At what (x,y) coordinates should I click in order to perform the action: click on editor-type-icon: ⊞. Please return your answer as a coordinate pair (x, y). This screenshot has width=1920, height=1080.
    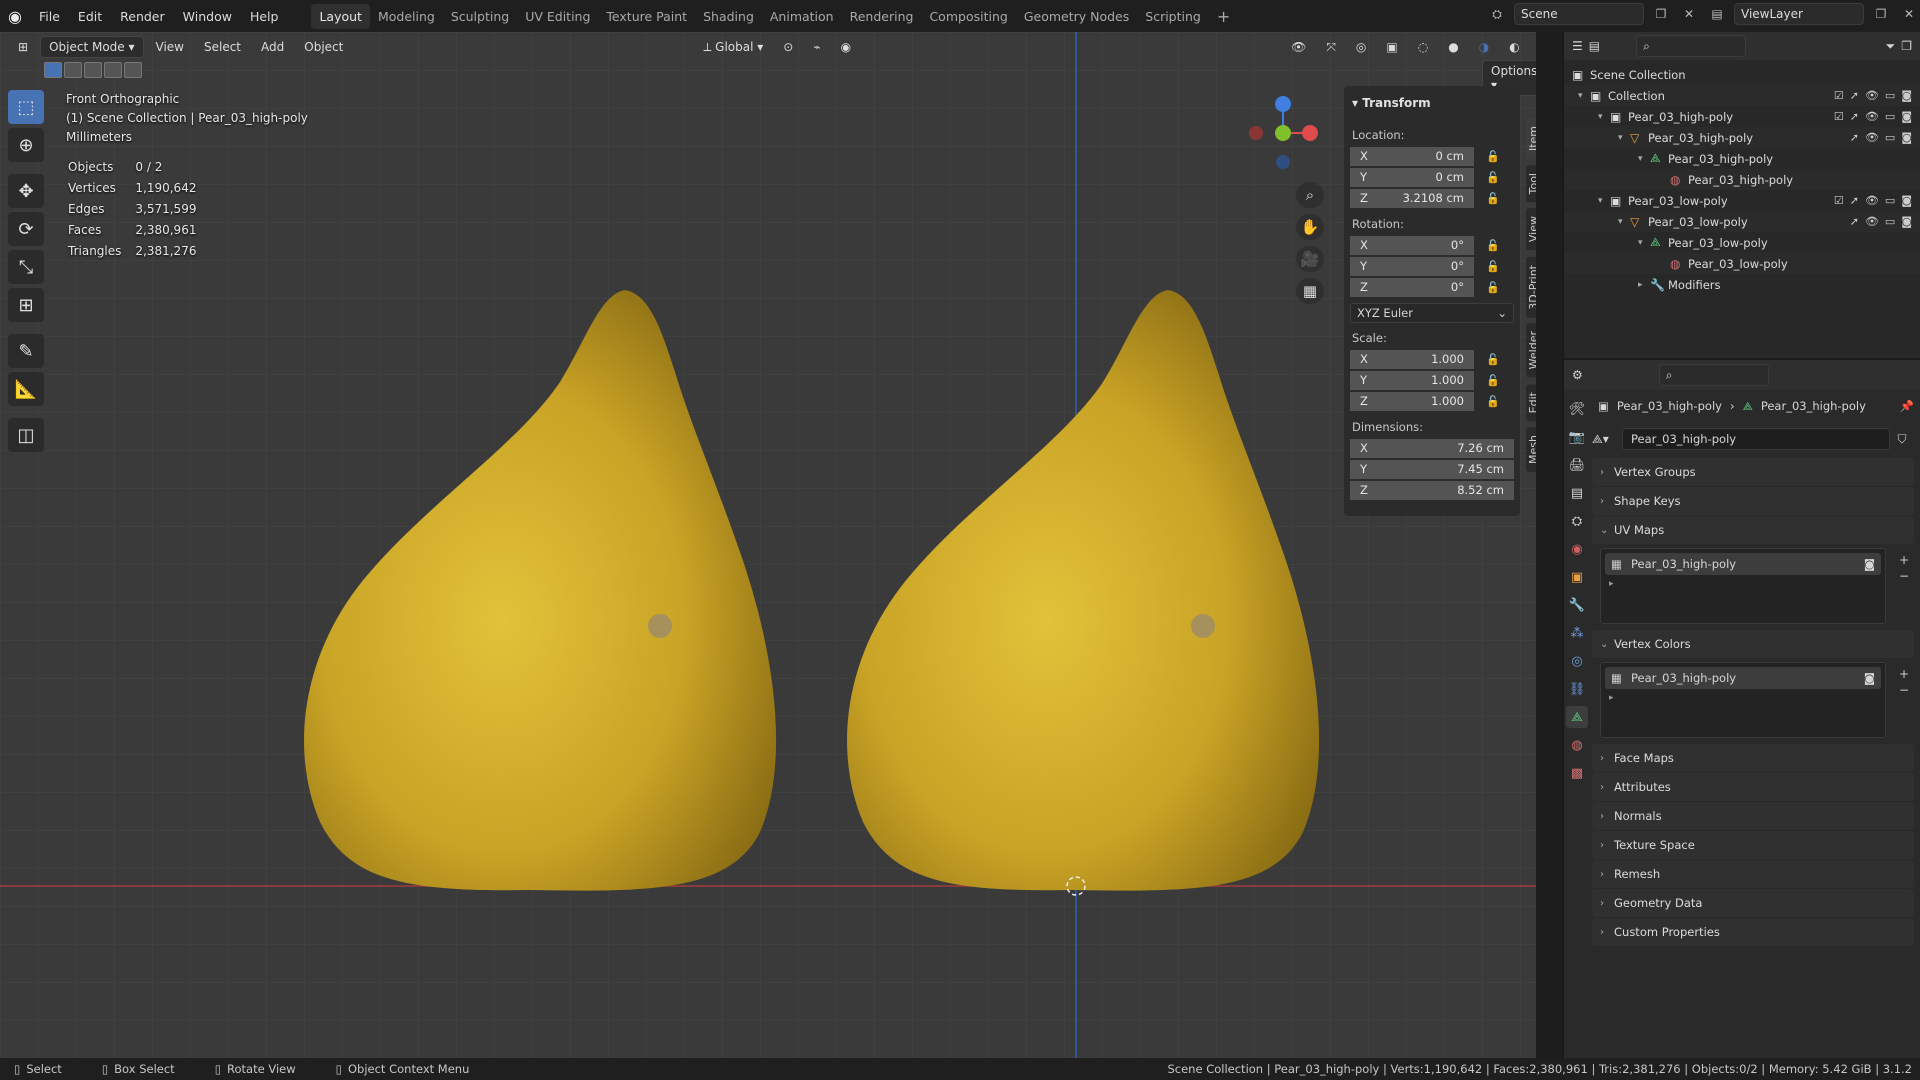
    Looking at the image, I should click on (23, 47).